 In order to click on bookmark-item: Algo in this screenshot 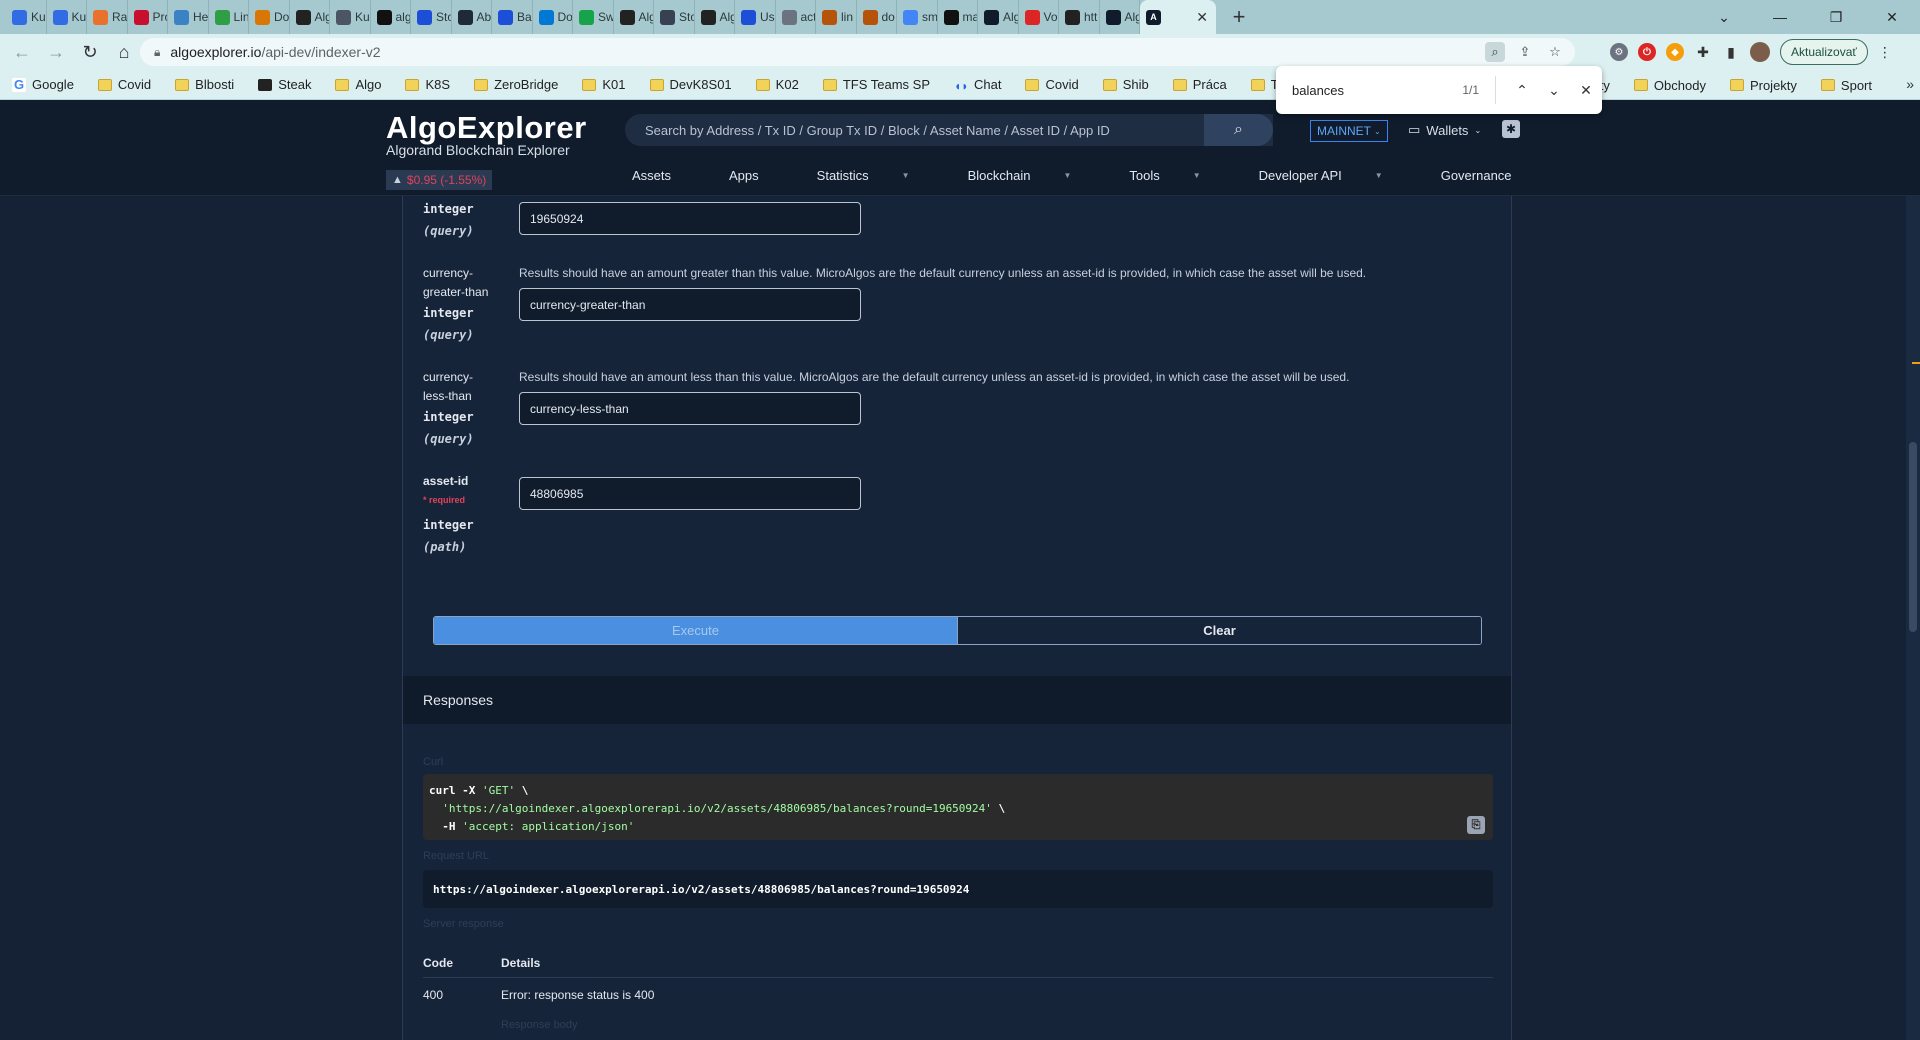, I will do `click(358, 84)`.